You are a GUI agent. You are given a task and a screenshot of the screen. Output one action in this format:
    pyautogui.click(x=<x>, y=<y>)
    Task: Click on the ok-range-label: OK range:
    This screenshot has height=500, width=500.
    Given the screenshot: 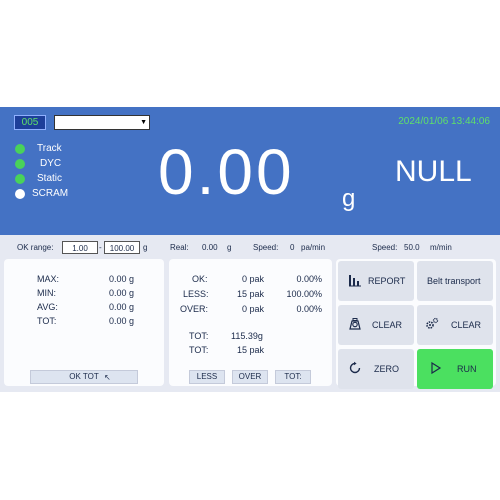 What is the action you would take?
    pyautogui.click(x=35, y=247)
    